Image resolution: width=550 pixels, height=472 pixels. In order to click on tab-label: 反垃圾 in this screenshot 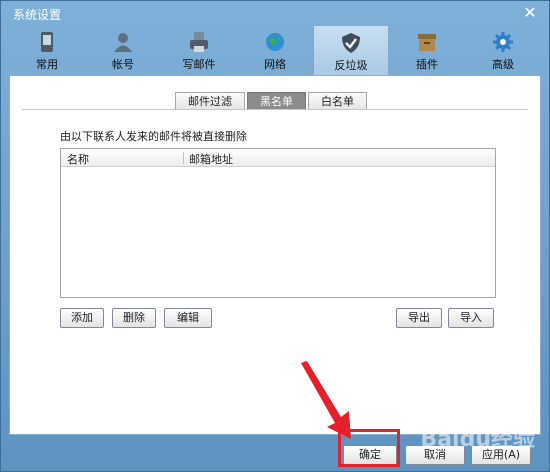, I will do `click(351, 65)`.